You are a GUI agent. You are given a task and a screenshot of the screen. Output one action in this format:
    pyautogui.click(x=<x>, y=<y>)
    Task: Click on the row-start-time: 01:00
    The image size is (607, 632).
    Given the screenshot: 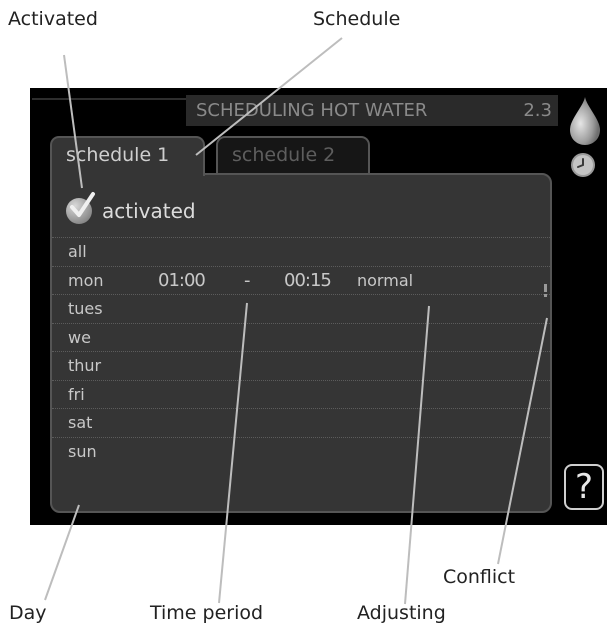 What is the action you would take?
    pyautogui.click(x=182, y=280)
    